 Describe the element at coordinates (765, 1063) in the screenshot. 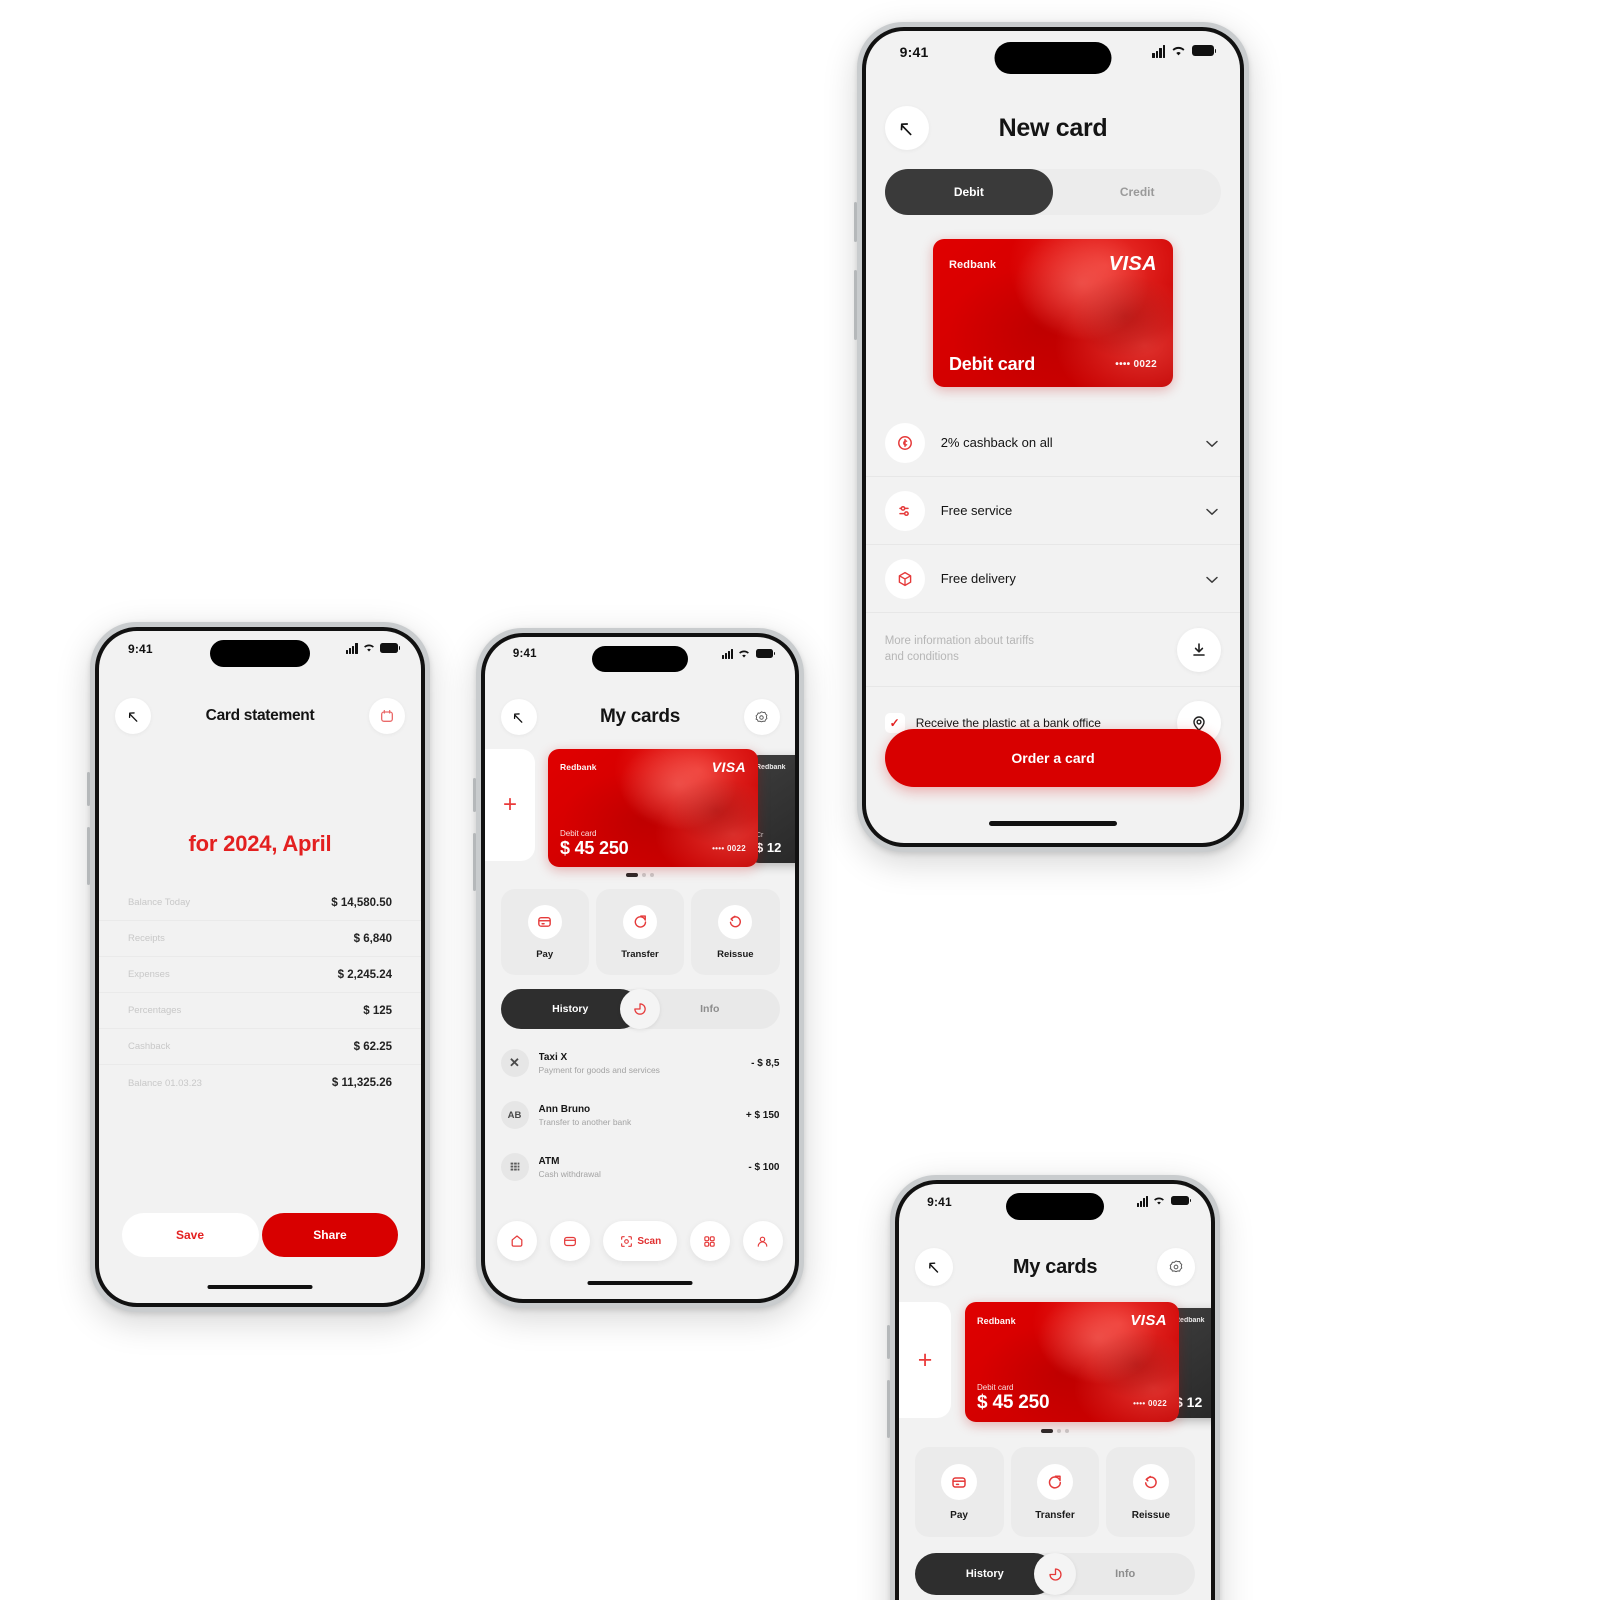

I see `transaction-amount: - $ 8,5` at that location.